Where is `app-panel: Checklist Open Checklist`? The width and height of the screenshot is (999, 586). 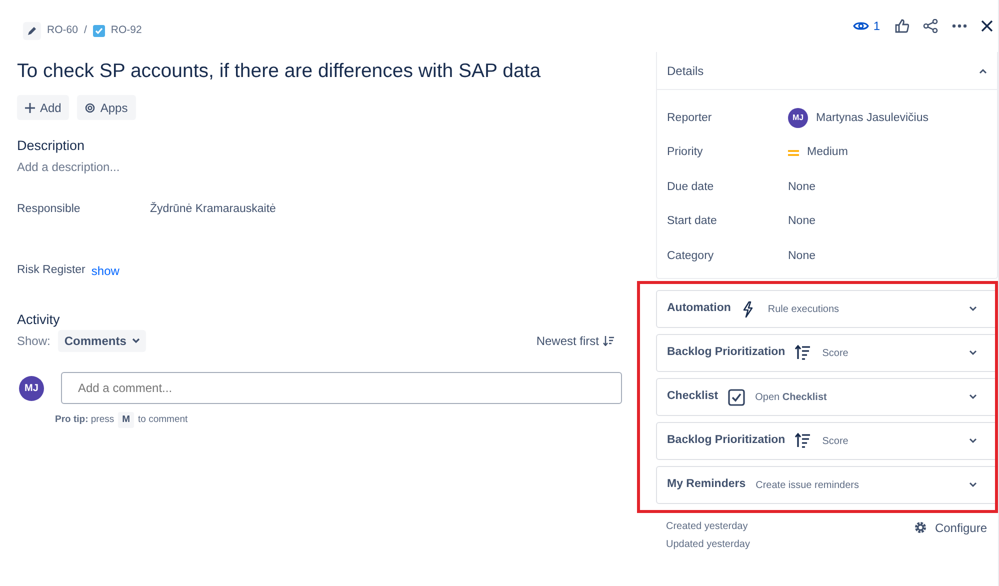
app-panel: Checklist Open Checklist is located at coordinates (827, 397).